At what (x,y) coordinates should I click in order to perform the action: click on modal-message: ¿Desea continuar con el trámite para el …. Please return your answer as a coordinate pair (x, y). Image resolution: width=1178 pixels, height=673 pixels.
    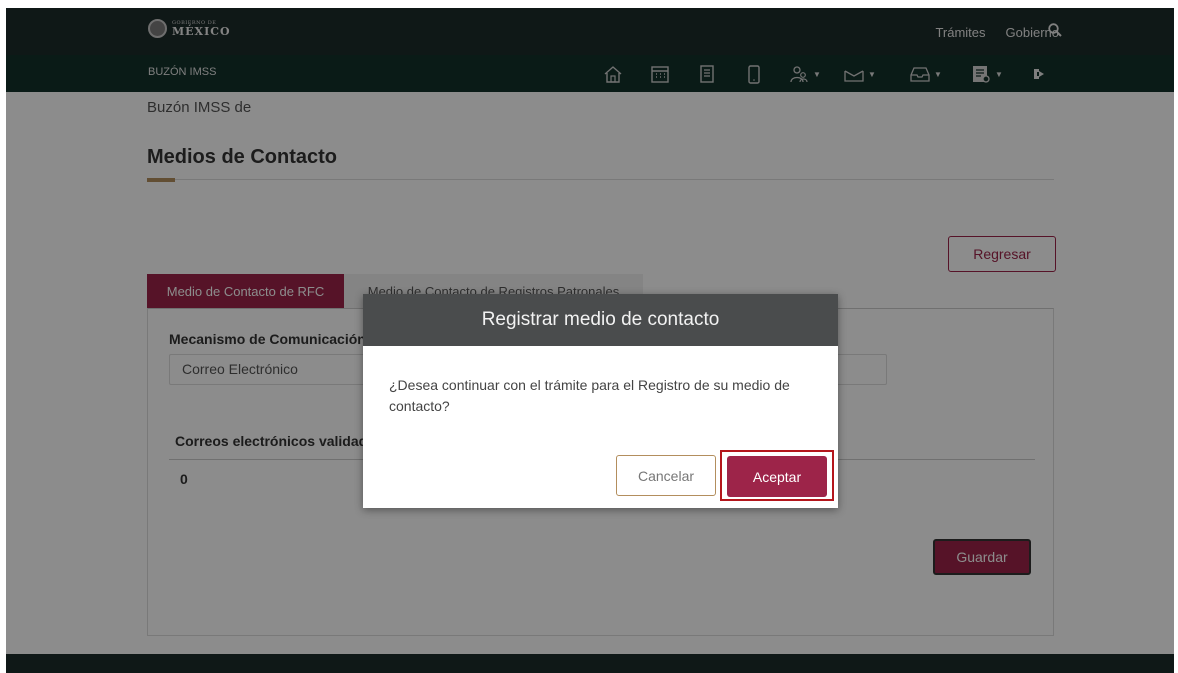
    Looking at the image, I should click on (589, 395).